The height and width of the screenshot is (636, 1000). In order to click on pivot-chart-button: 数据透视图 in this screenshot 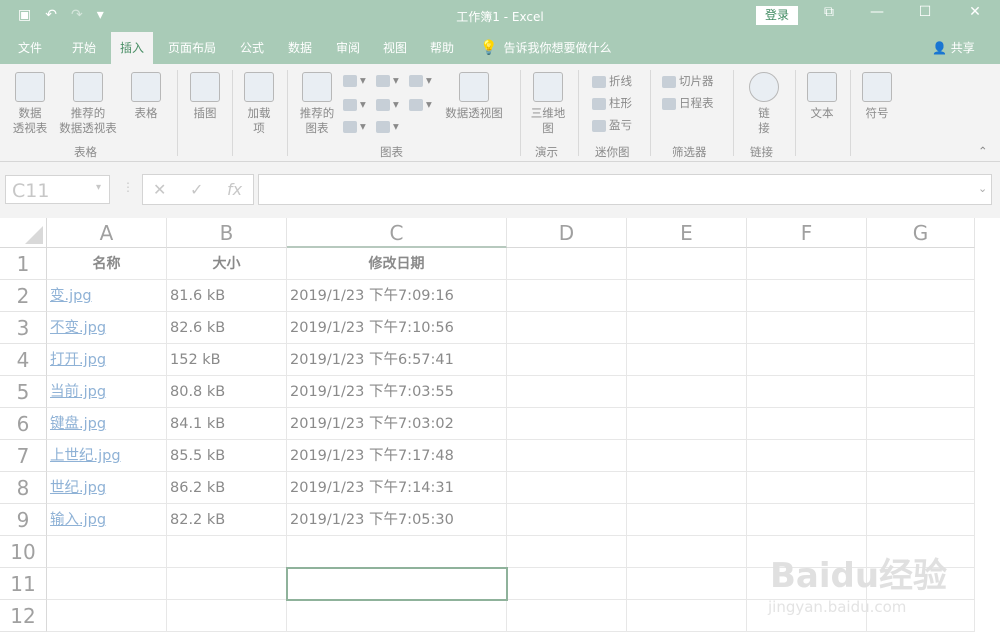, I will do `click(474, 96)`.